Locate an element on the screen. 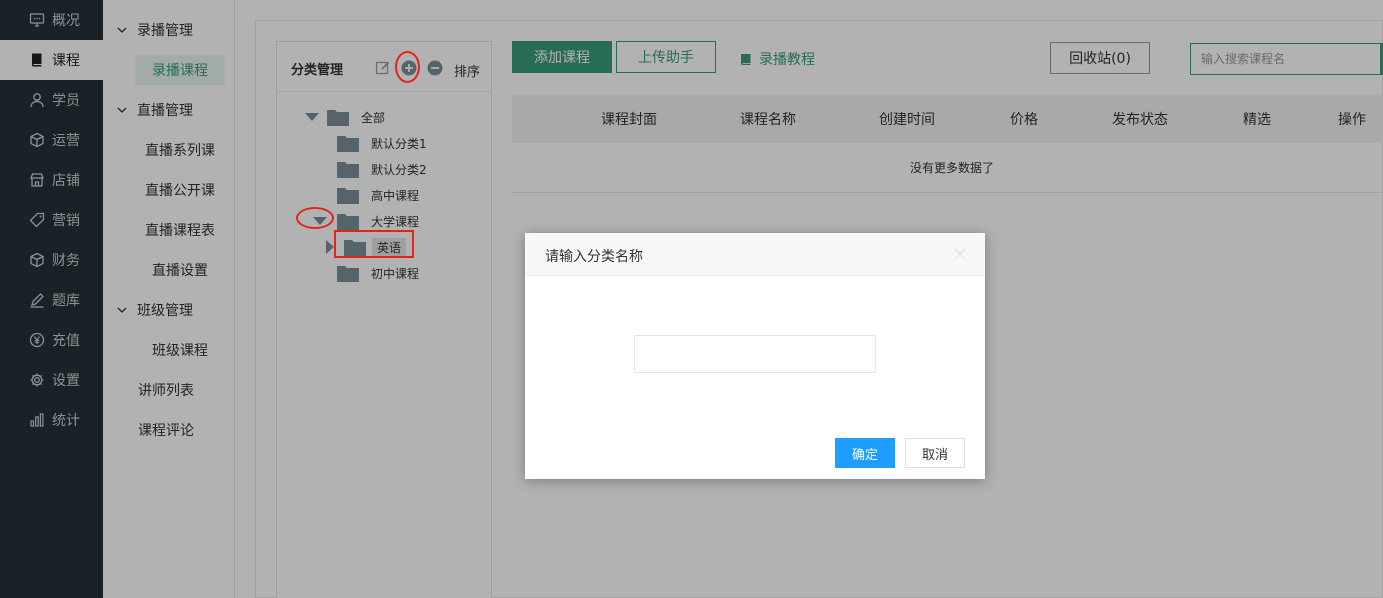  category-name-dialog: 请输入分类名称 确定 取消 is located at coordinates (755, 356).